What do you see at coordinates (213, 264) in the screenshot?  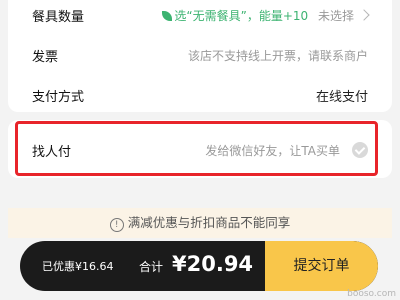 I see `total-price: ¥20.94` at bounding box center [213, 264].